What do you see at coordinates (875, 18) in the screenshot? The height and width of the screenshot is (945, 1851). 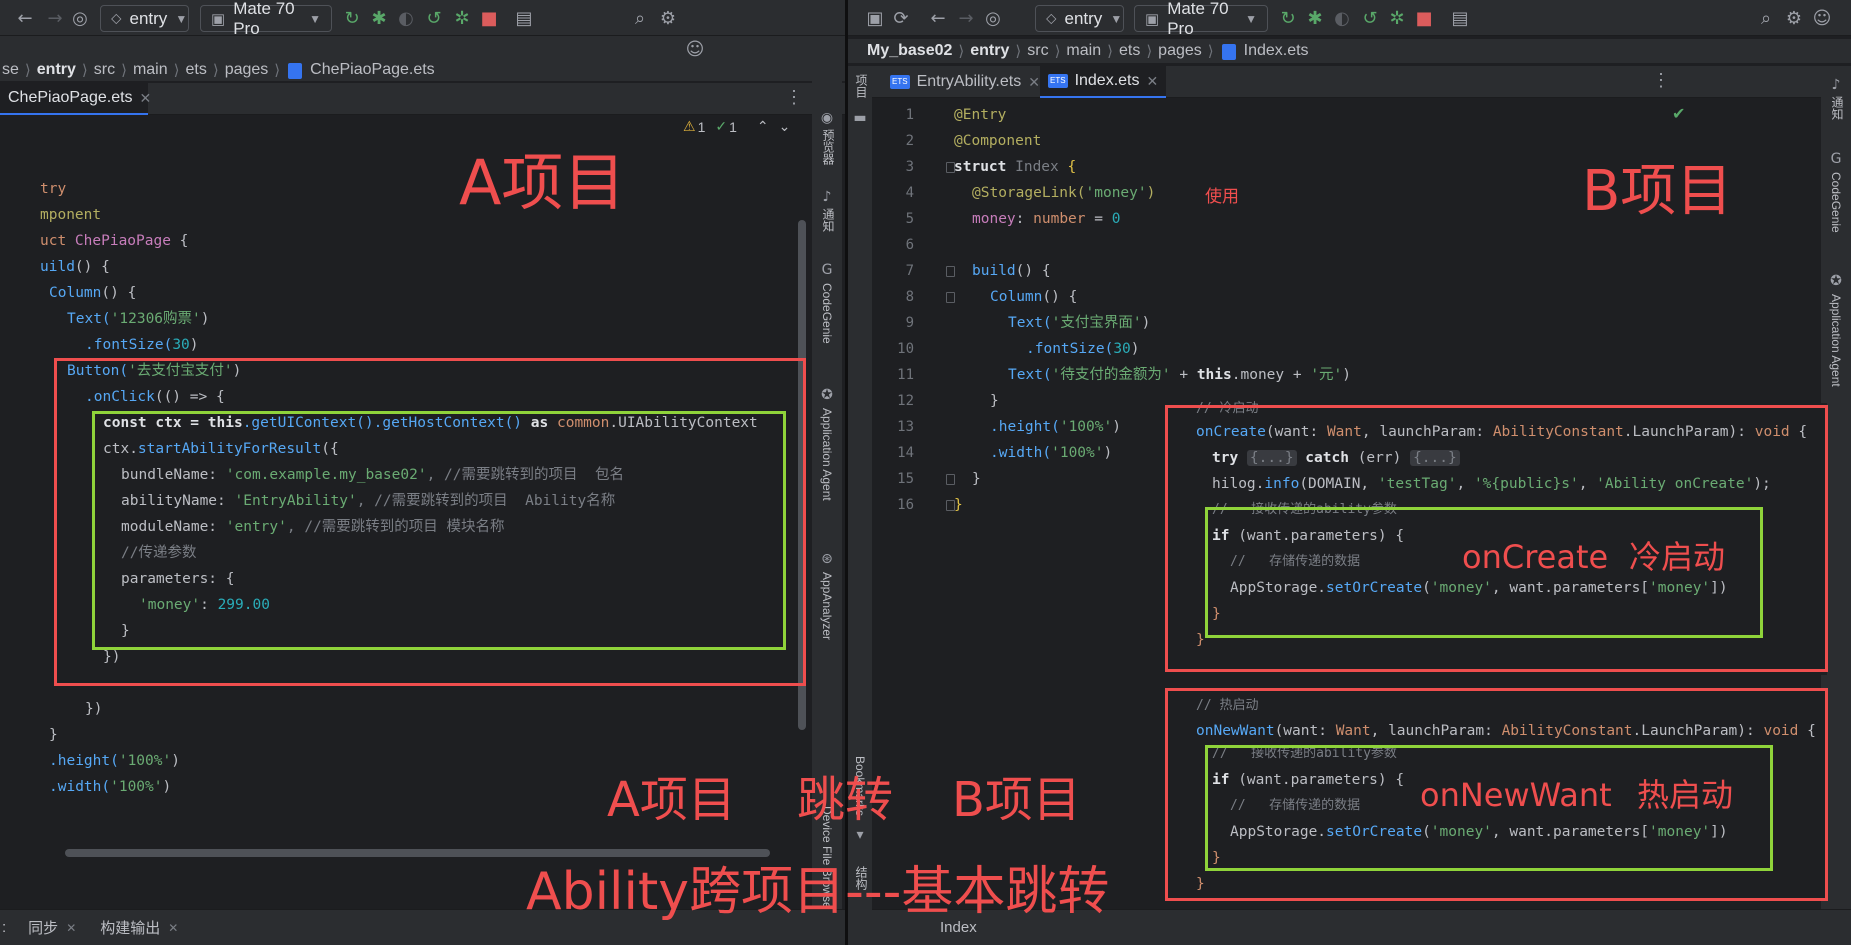 I see `save-icon: ▣` at bounding box center [875, 18].